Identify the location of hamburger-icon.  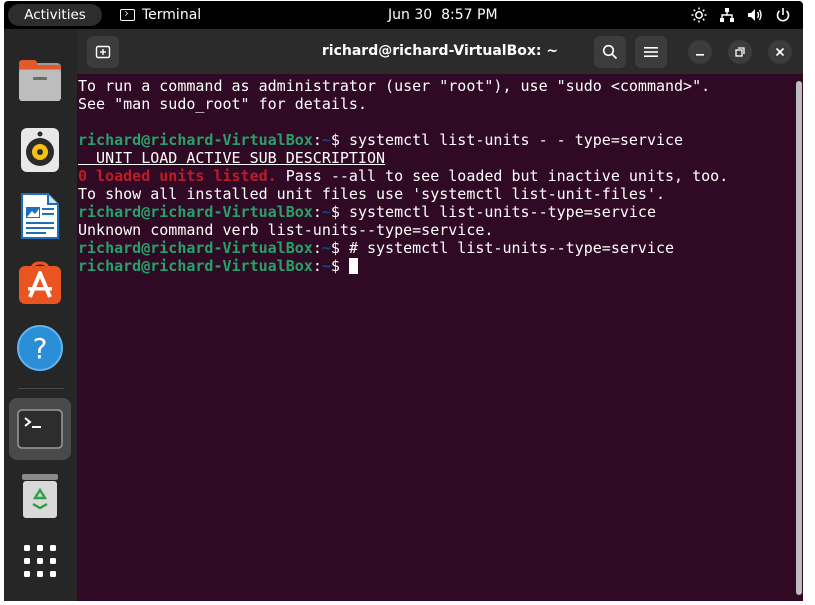
(651, 52).